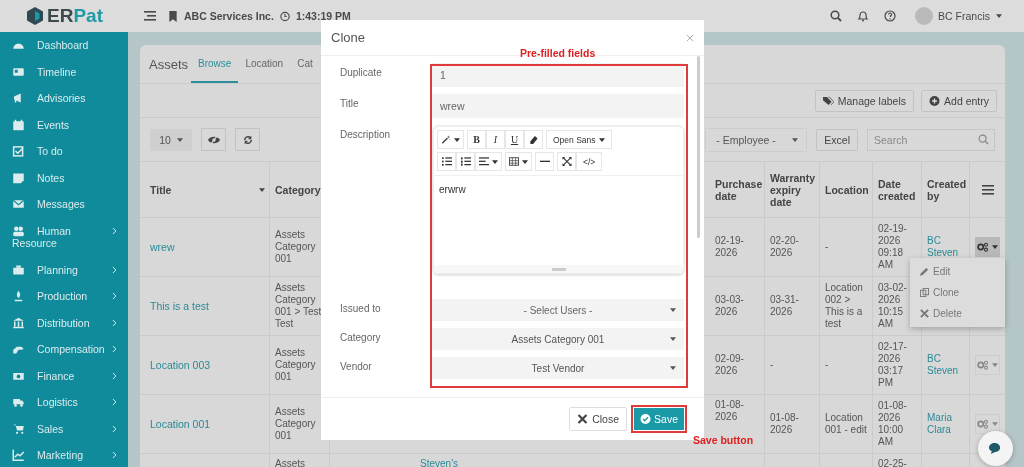 The height and width of the screenshot is (467, 1024). I want to click on column-header: Location, so click(846, 189).